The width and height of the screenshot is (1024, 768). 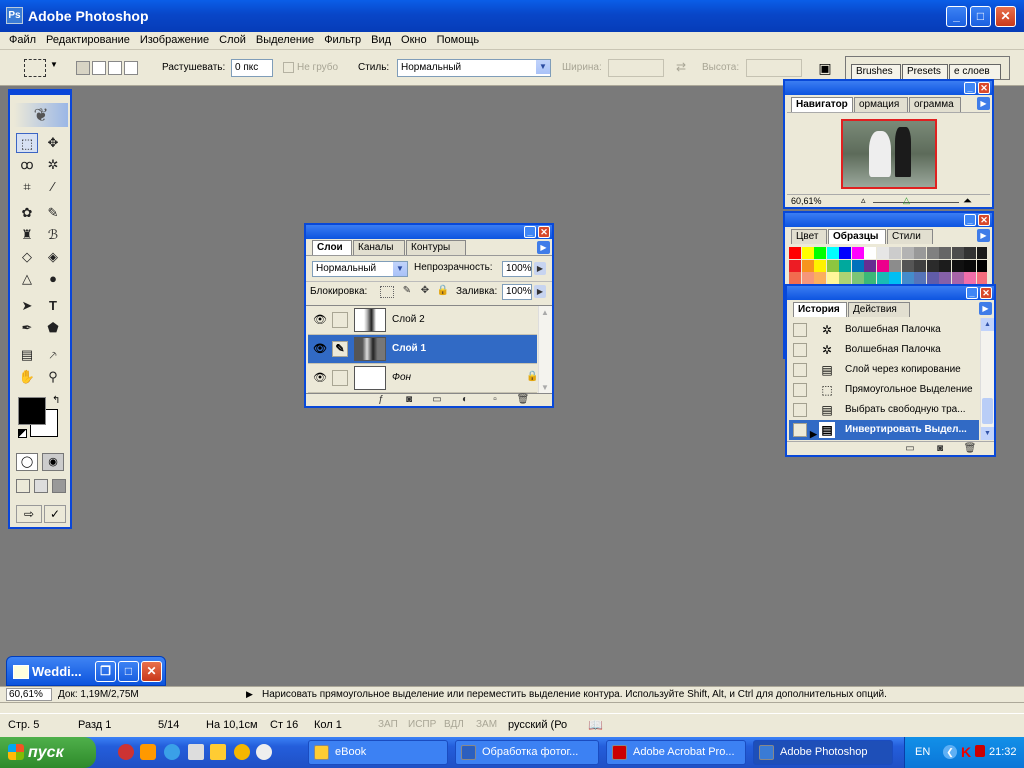 What do you see at coordinates (595, 725) in the screenshot?
I see `spelling-check-icon: 📖` at bounding box center [595, 725].